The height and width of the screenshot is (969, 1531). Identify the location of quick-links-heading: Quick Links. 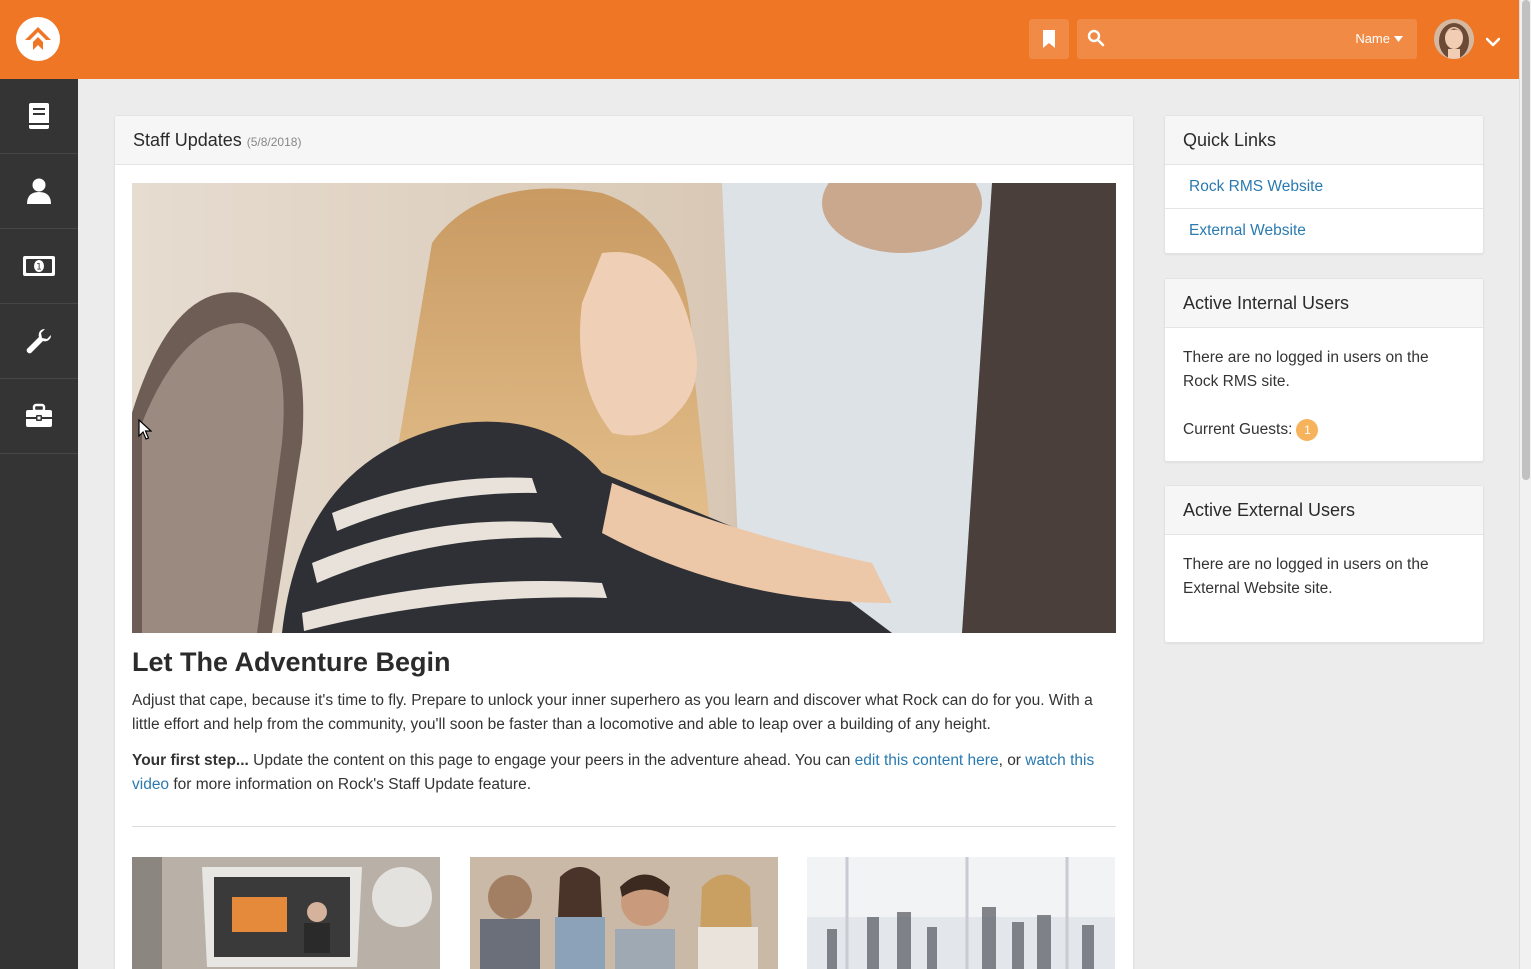
(1324, 140).